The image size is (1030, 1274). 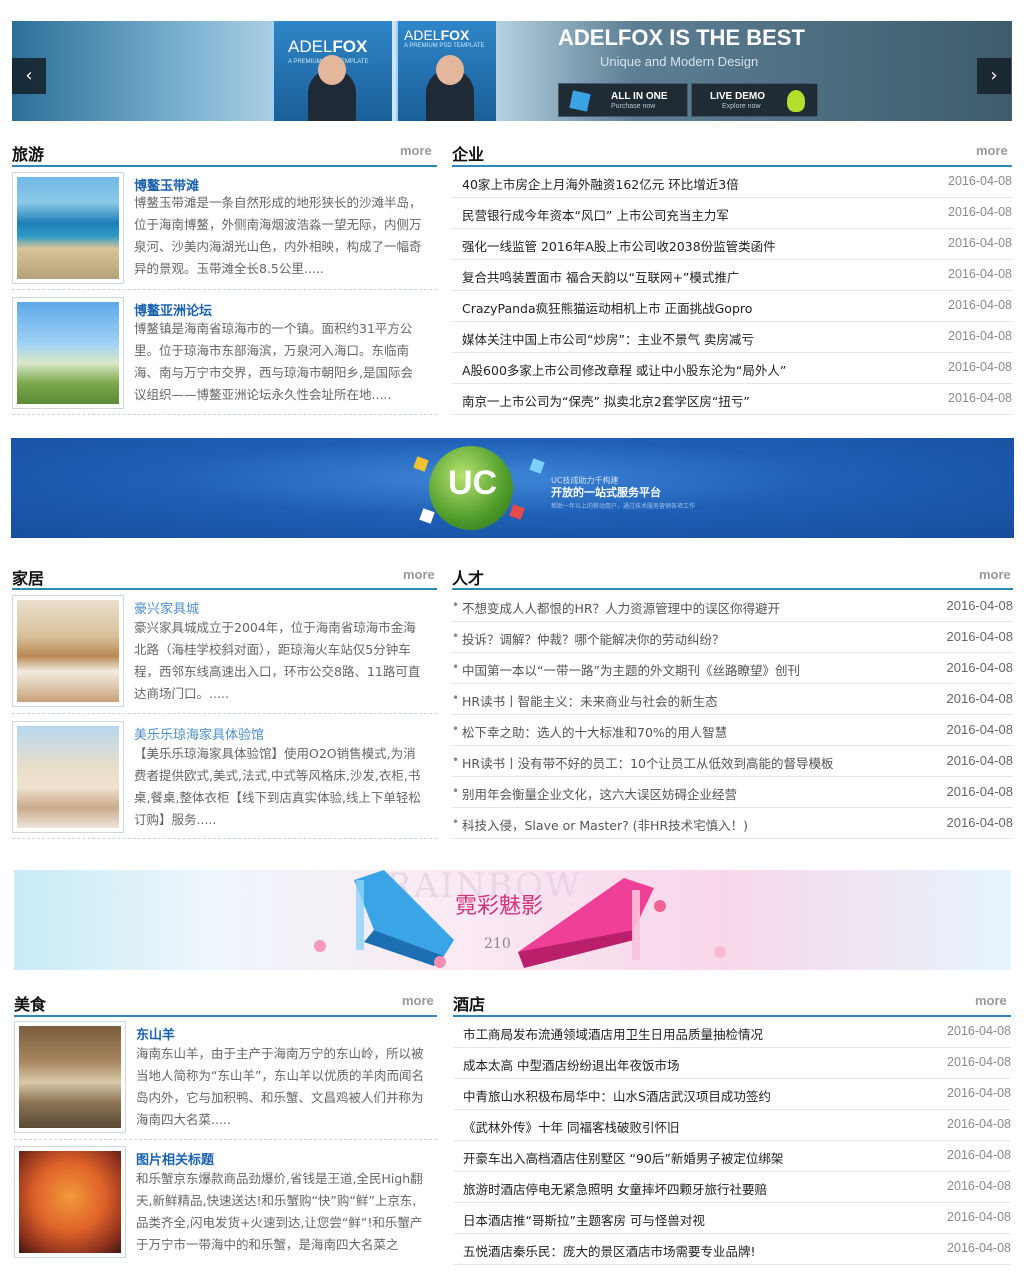 I want to click on all-in-one-button: ALL IN ONE Purchase now, so click(x=623, y=100).